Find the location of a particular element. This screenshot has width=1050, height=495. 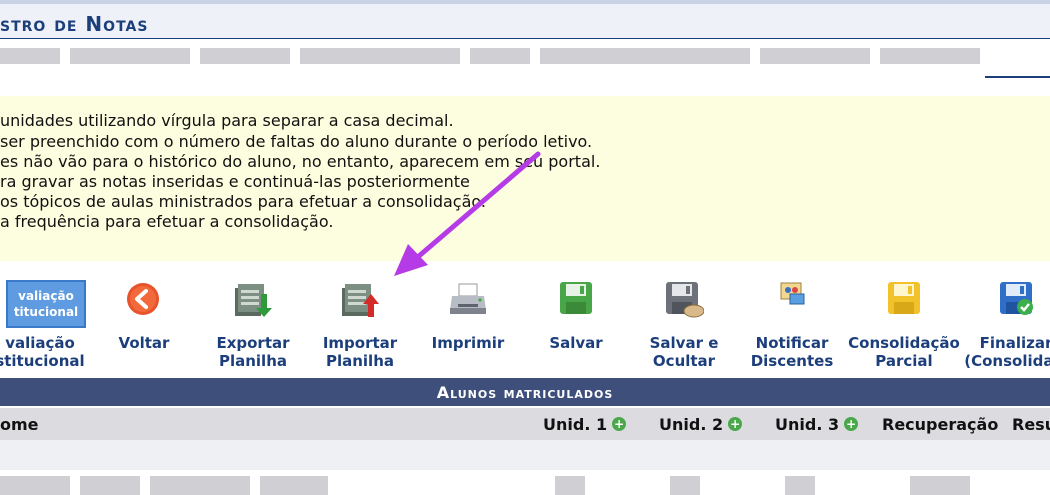

annotation-arrow-shaft is located at coordinates (475, 208).